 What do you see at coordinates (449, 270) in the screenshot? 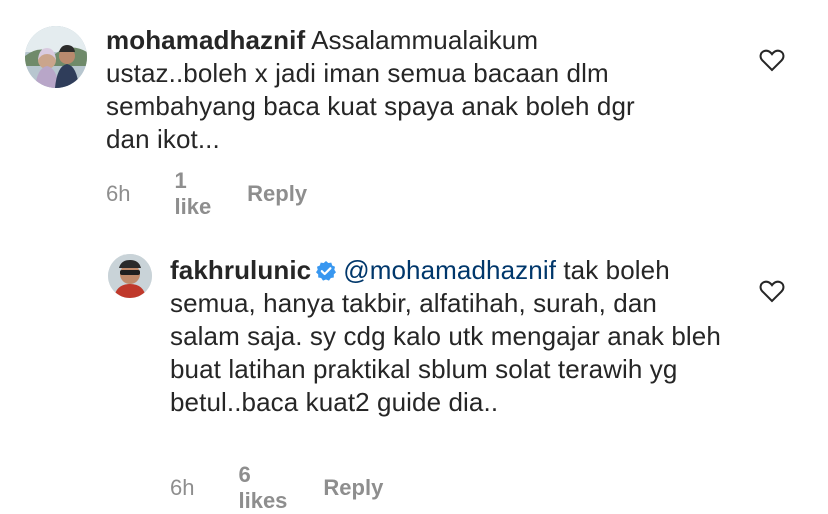
I see `mention-link: @mohamadhaznif` at bounding box center [449, 270].